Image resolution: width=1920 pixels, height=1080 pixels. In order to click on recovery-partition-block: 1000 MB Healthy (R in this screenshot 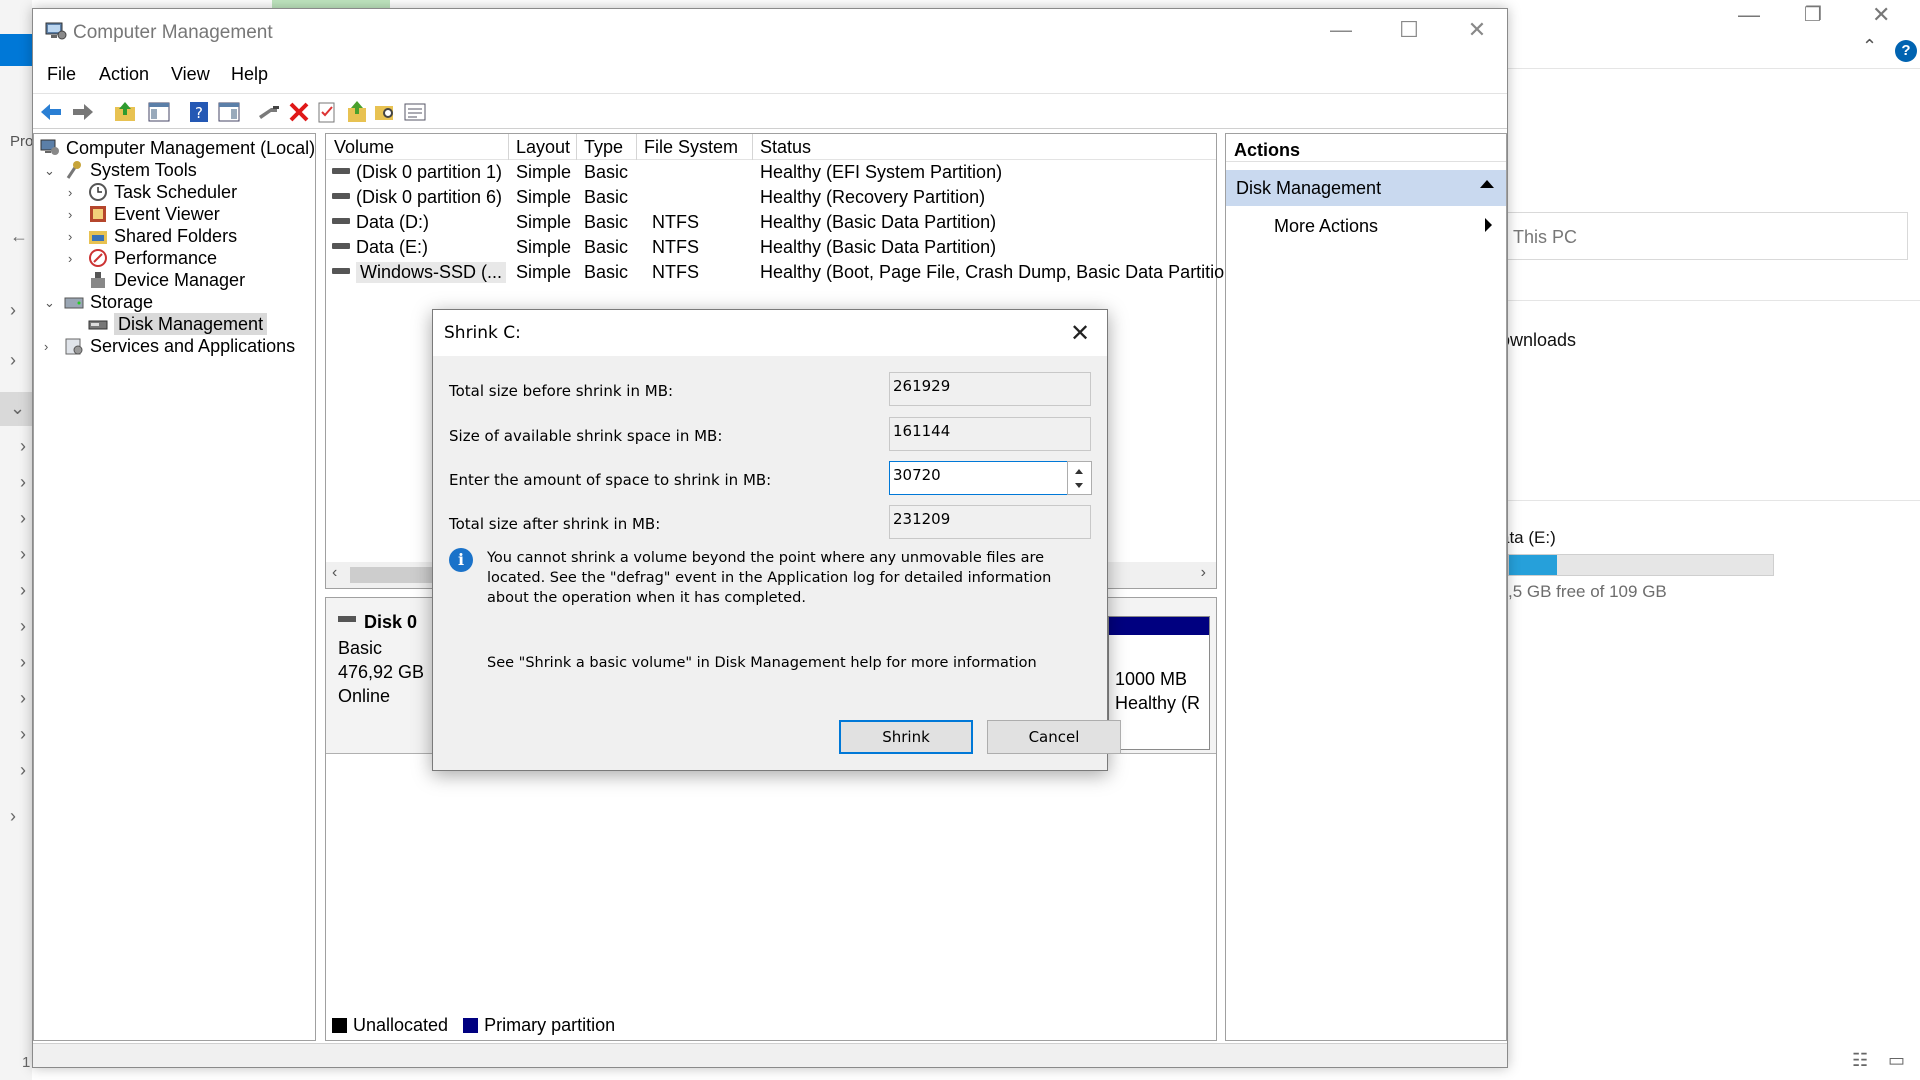, I will do `click(1159, 683)`.